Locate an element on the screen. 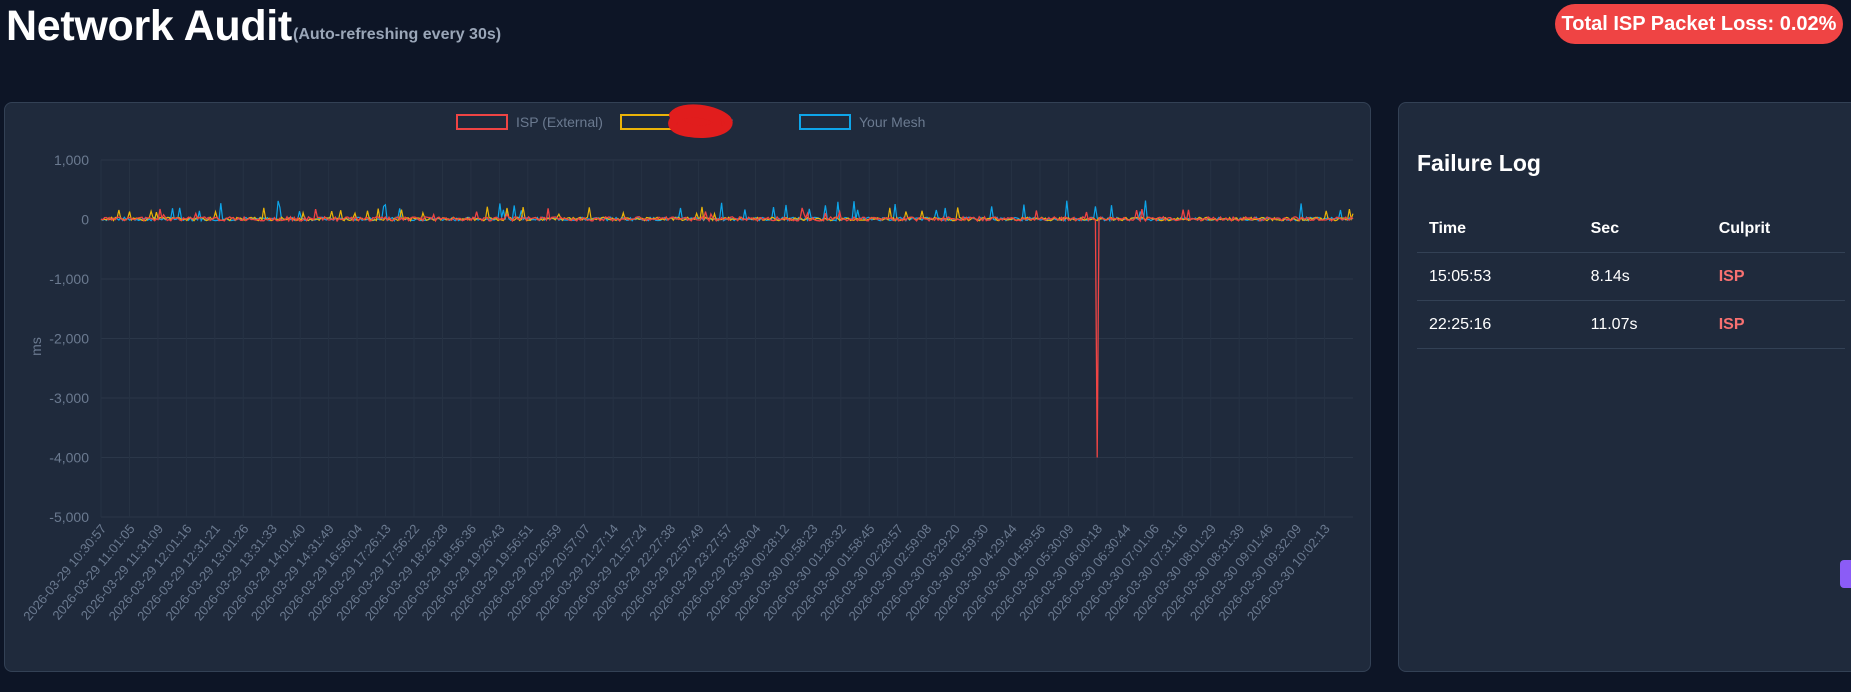 Image resolution: width=1851 pixels, height=692 pixels. refresh-subtitle: (Auto-refreshing every 30s) is located at coordinates (397, 34).